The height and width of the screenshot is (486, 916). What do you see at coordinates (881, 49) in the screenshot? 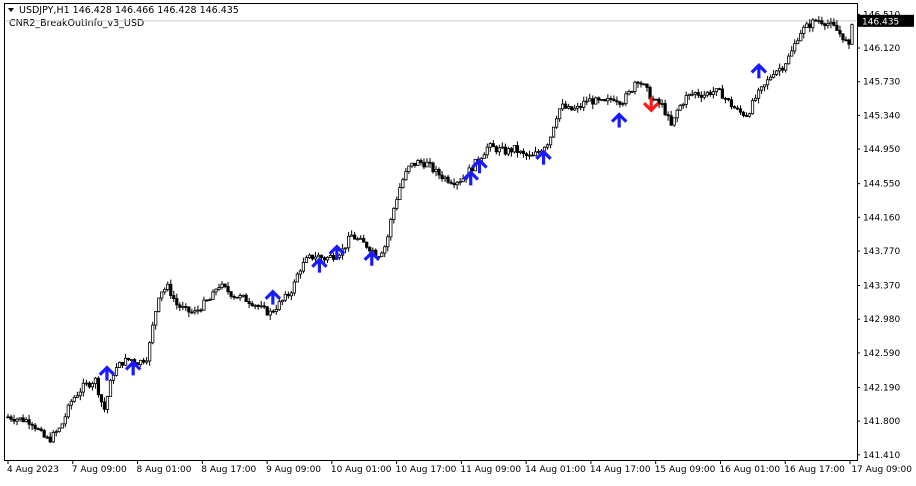
I see `price-tick-label: 146.120` at bounding box center [881, 49].